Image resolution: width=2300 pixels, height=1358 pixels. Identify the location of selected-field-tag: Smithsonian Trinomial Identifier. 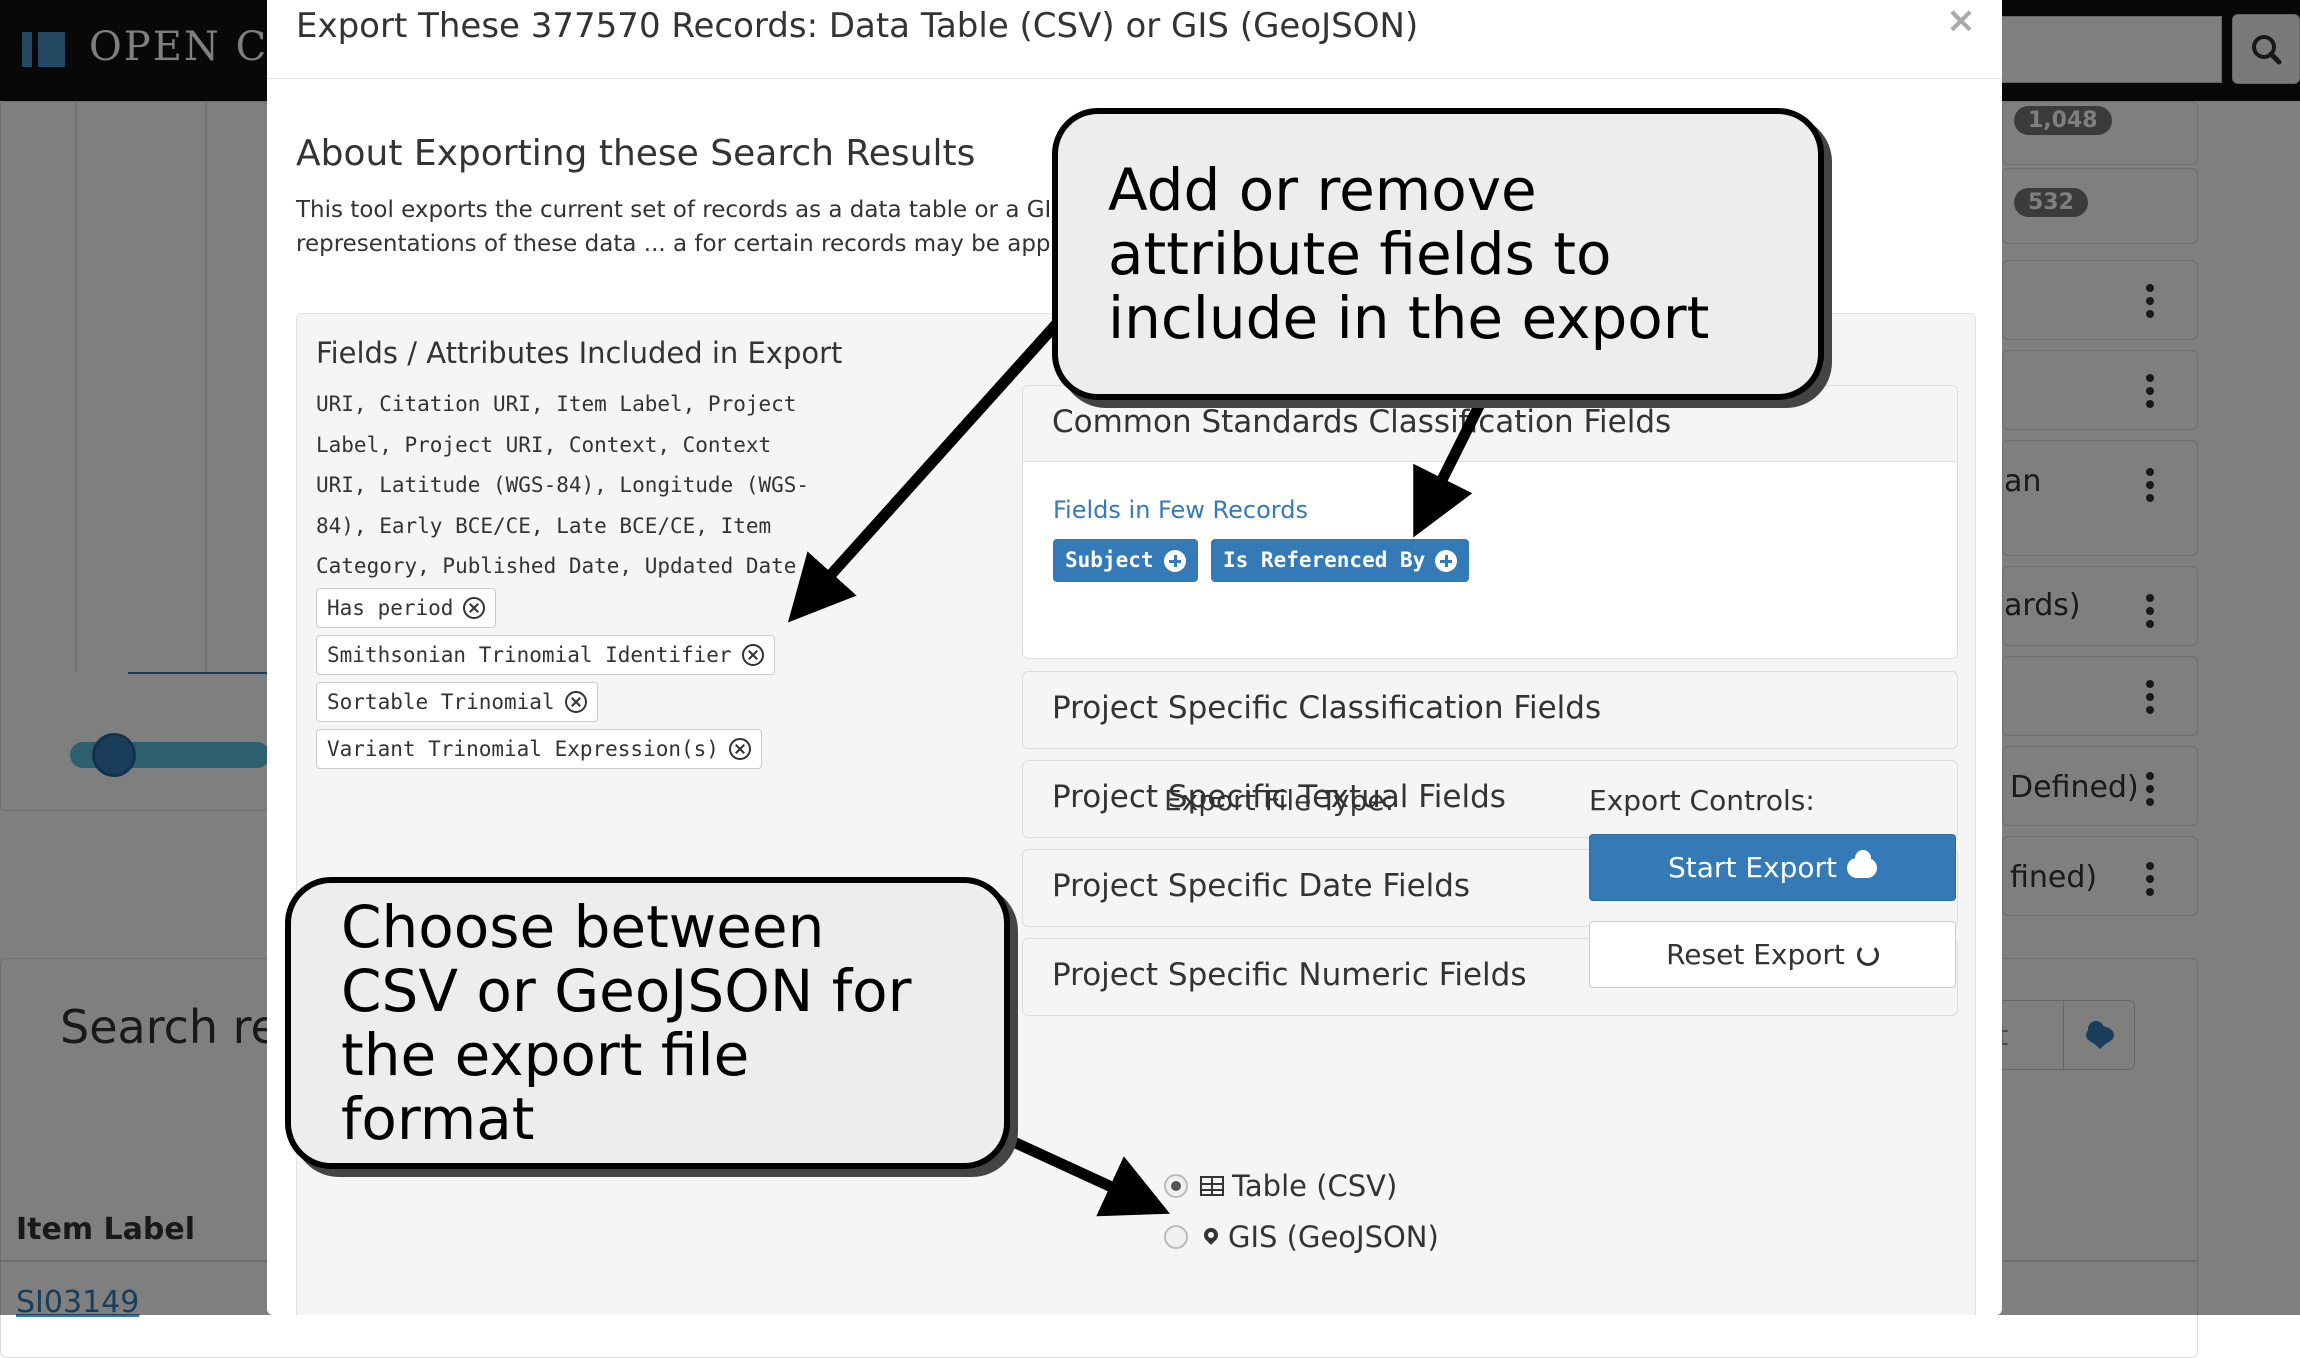
(545, 655).